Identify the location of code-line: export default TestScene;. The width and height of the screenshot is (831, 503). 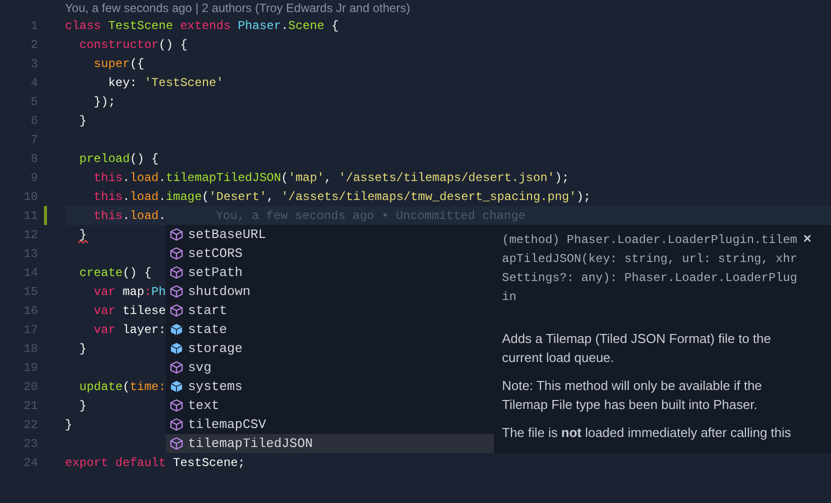
(155, 463).